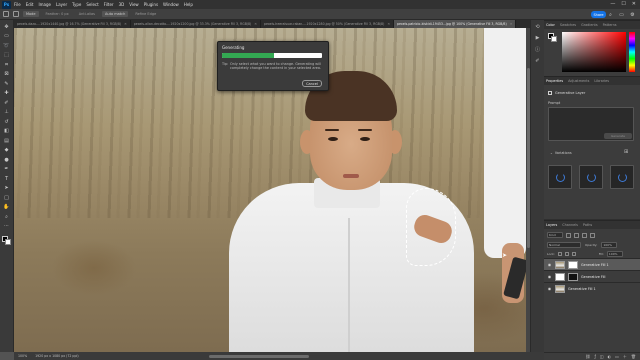 The width and height of the screenshot is (640, 360). What do you see at coordinates (6, 45) in the screenshot?
I see `lasso-tool-icon: ➰` at bounding box center [6, 45].